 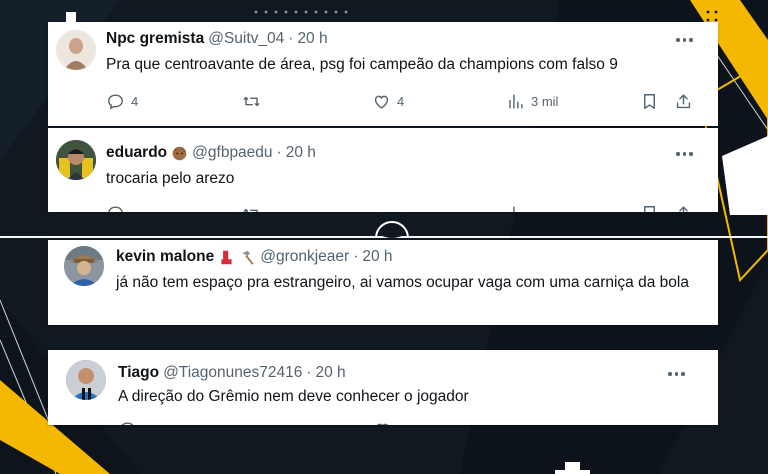 I want to click on views-button: 3 mil, so click(x=532, y=101).